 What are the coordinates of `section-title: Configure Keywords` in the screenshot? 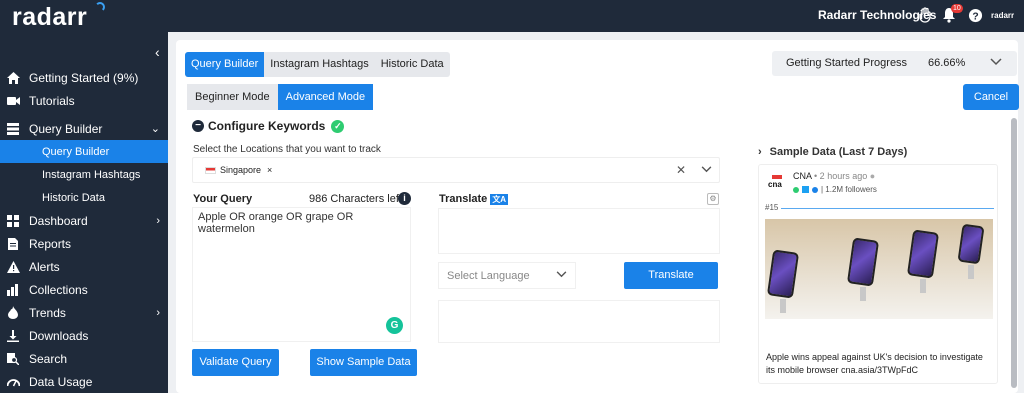 It's located at (267, 126).